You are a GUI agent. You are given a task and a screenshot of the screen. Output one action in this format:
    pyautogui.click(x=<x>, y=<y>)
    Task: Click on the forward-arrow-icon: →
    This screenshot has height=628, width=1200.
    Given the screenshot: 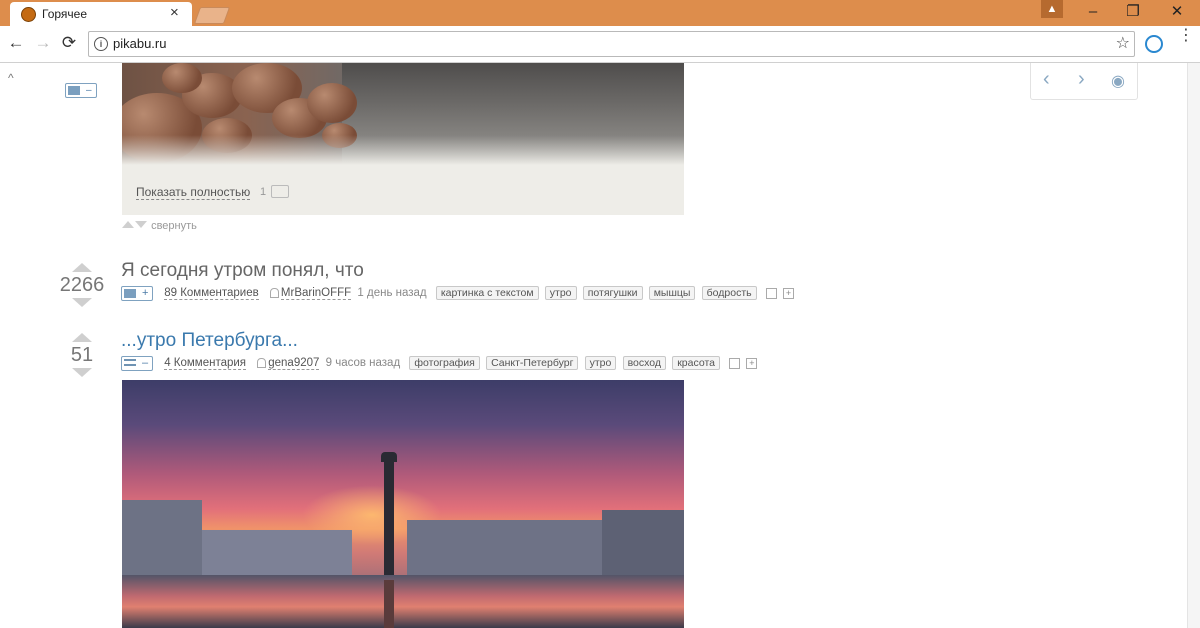 What is the action you would take?
    pyautogui.click(x=43, y=43)
    